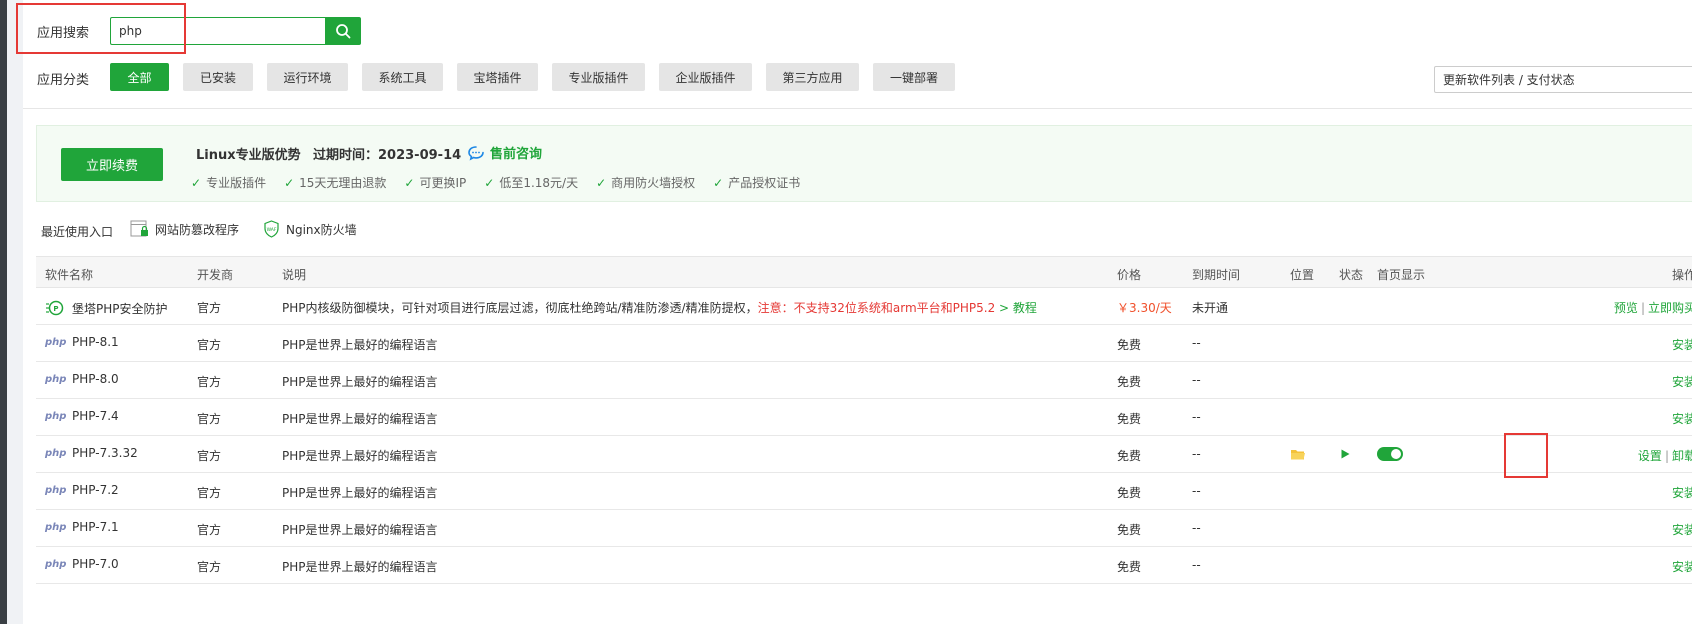  I want to click on promo-title: Linux专业版优势, so click(248, 155).